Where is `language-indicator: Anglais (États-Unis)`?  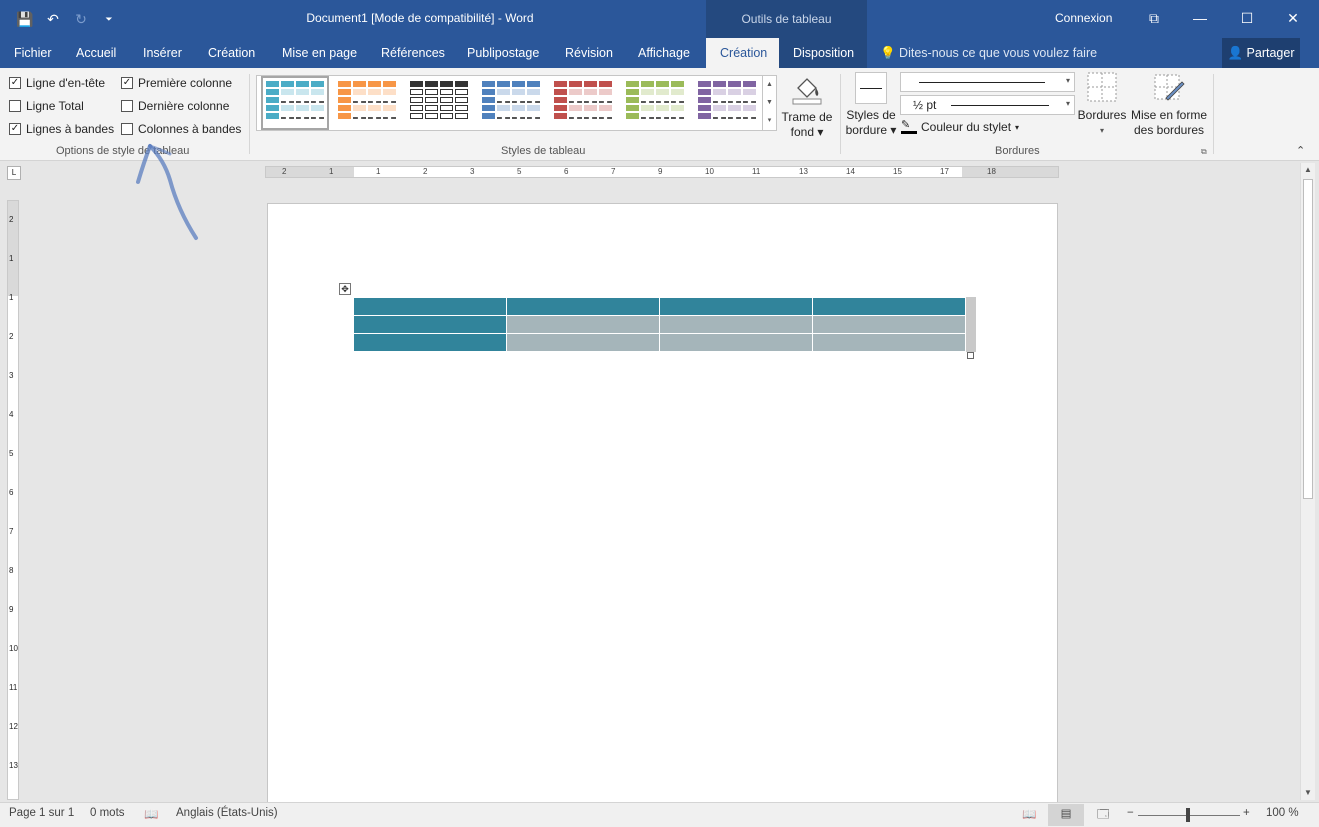
language-indicator: Anglais (États-Unis) is located at coordinates (227, 813).